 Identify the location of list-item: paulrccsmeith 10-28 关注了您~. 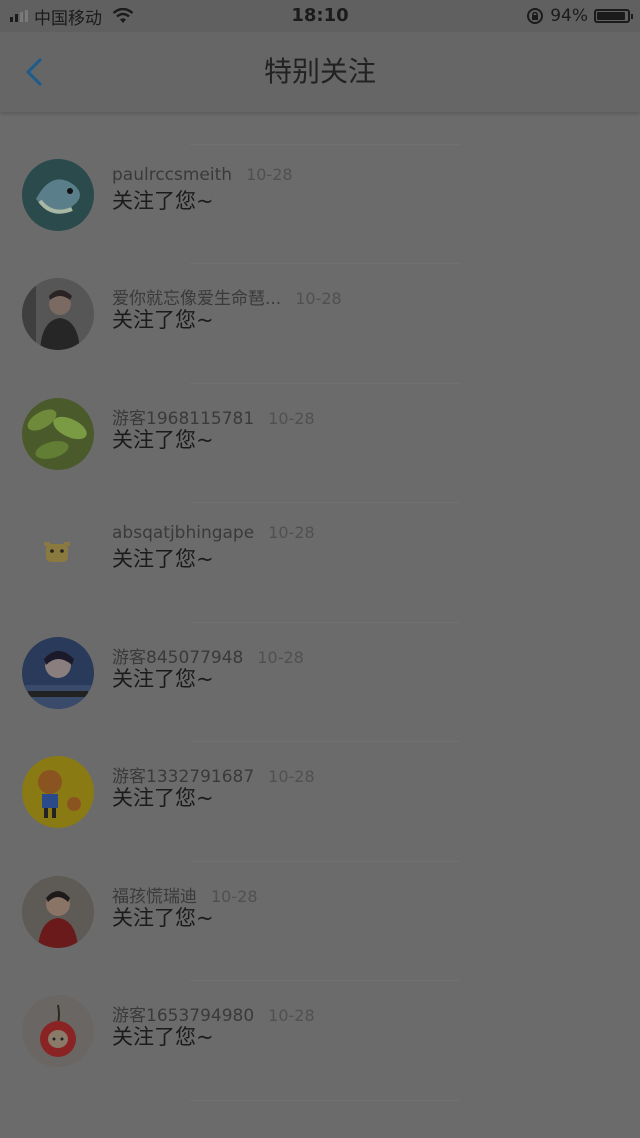
(320, 204).